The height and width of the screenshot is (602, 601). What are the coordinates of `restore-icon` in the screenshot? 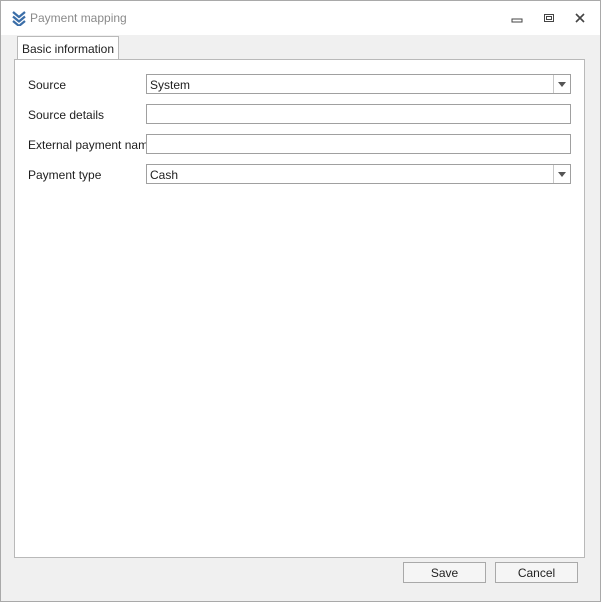 It's located at (549, 18).